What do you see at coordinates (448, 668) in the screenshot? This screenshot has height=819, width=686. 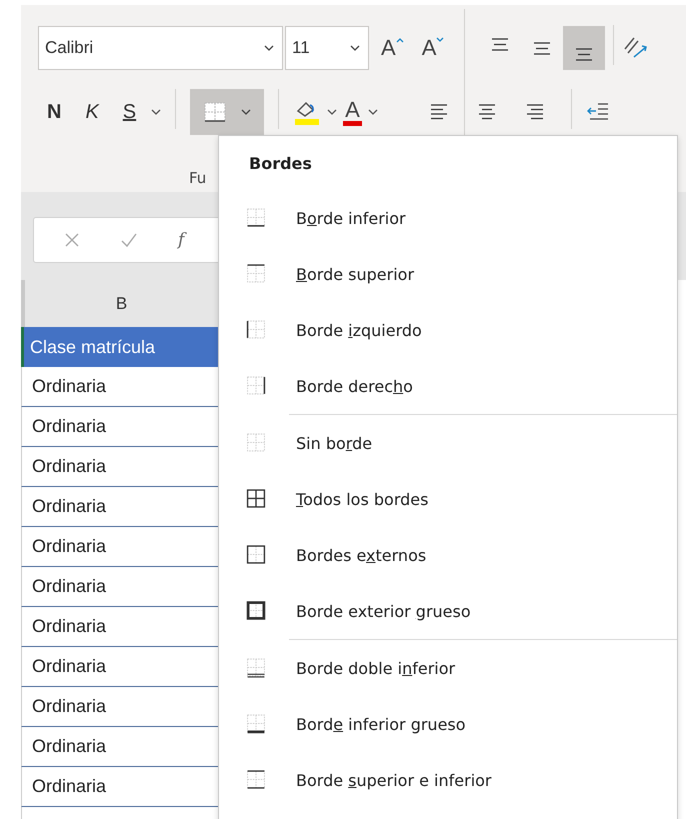 I see `menu-item: Borde doble inferior` at bounding box center [448, 668].